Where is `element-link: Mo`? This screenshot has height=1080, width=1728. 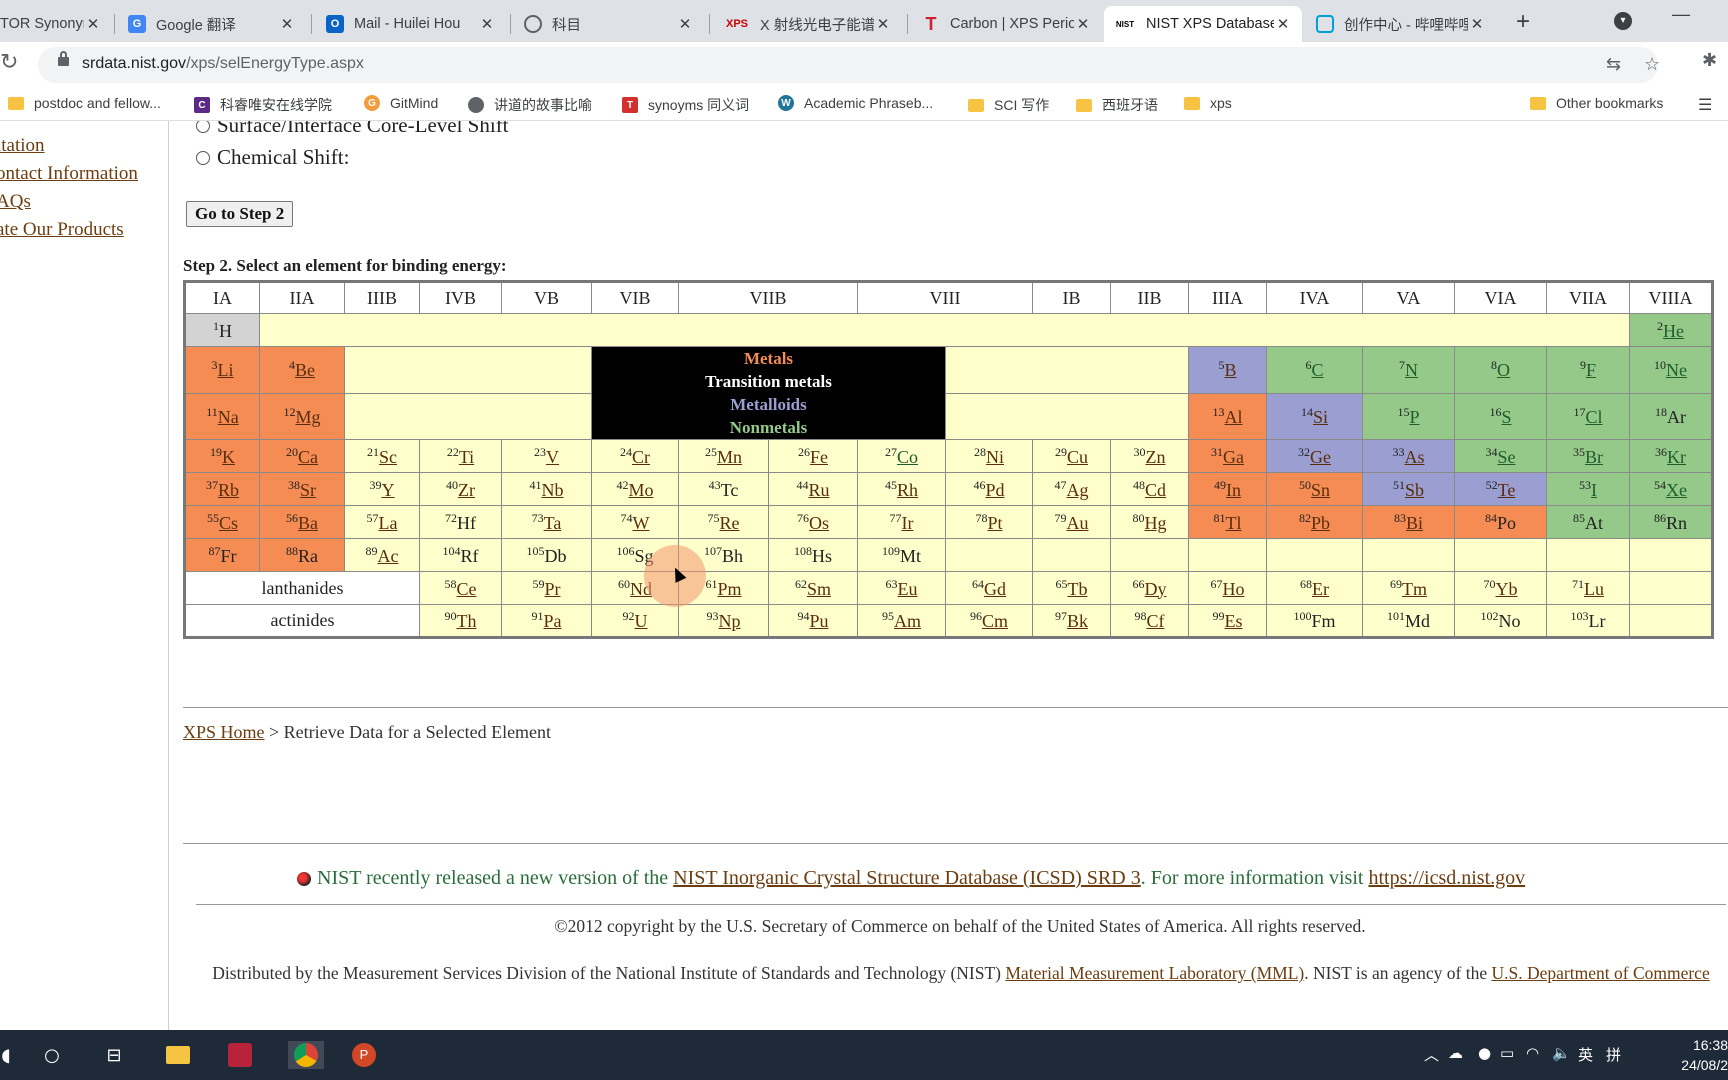
element-link: Mo is located at coordinates (640, 490).